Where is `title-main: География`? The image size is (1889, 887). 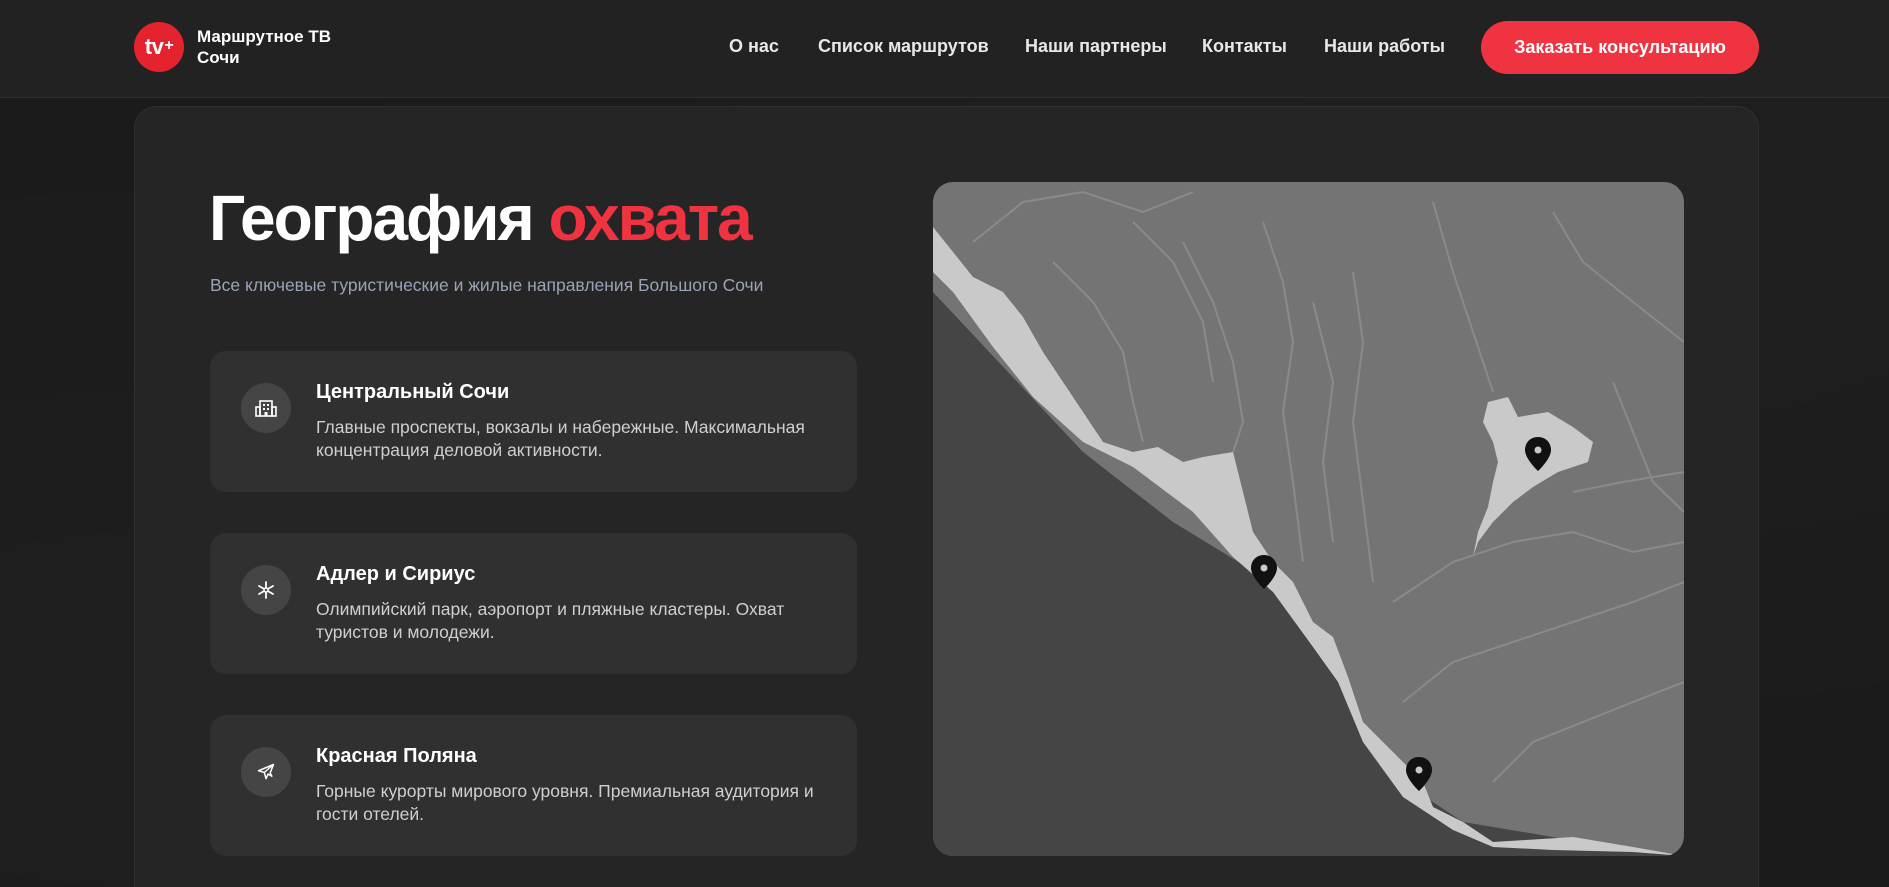 title-main: География is located at coordinates (372, 218).